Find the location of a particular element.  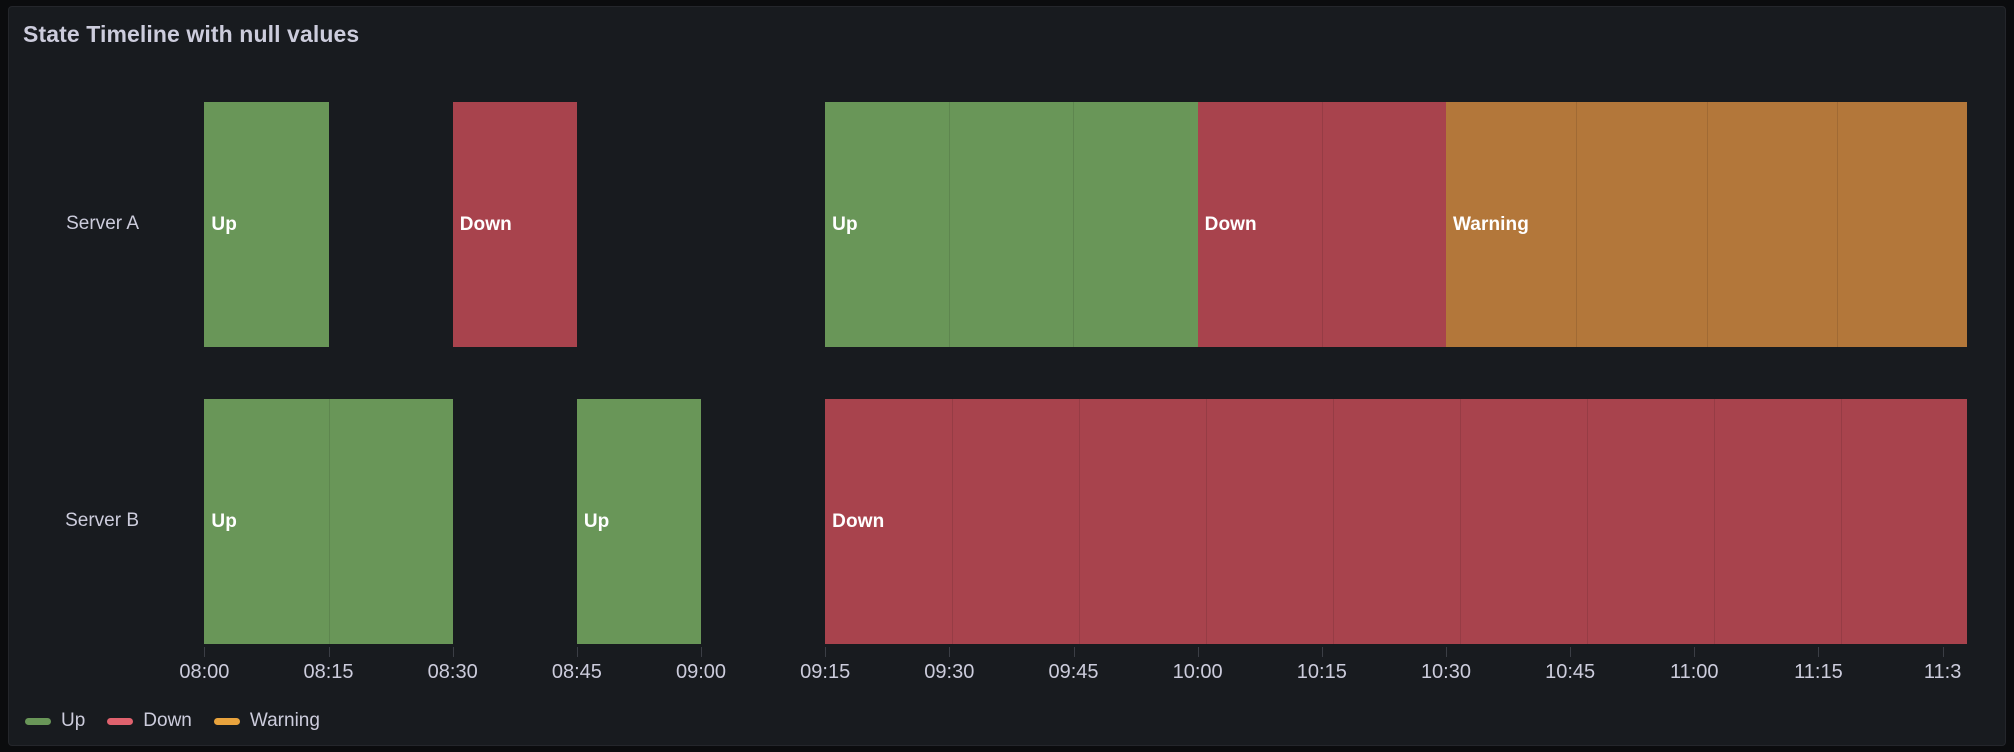

x-axis-tick-label: 09:45 is located at coordinates (1073, 672).